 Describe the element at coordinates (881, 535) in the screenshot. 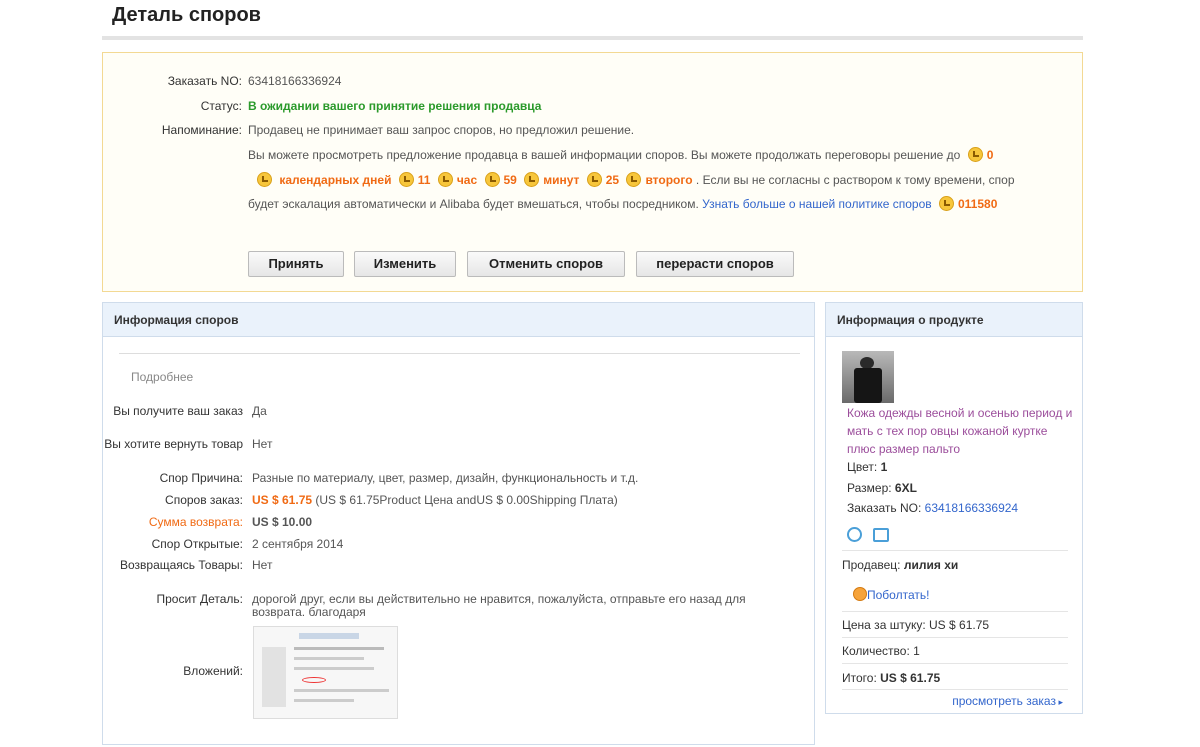

I see `calendar-icon` at that location.